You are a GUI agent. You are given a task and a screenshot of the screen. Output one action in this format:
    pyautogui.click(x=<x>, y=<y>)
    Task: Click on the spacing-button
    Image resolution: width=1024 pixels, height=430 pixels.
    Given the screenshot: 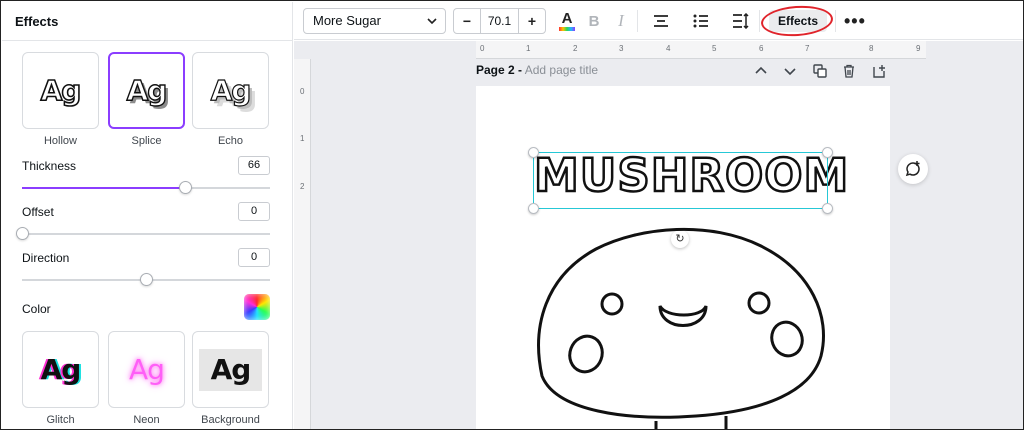 What is the action you would take?
    pyautogui.click(x=741, y=21)
    